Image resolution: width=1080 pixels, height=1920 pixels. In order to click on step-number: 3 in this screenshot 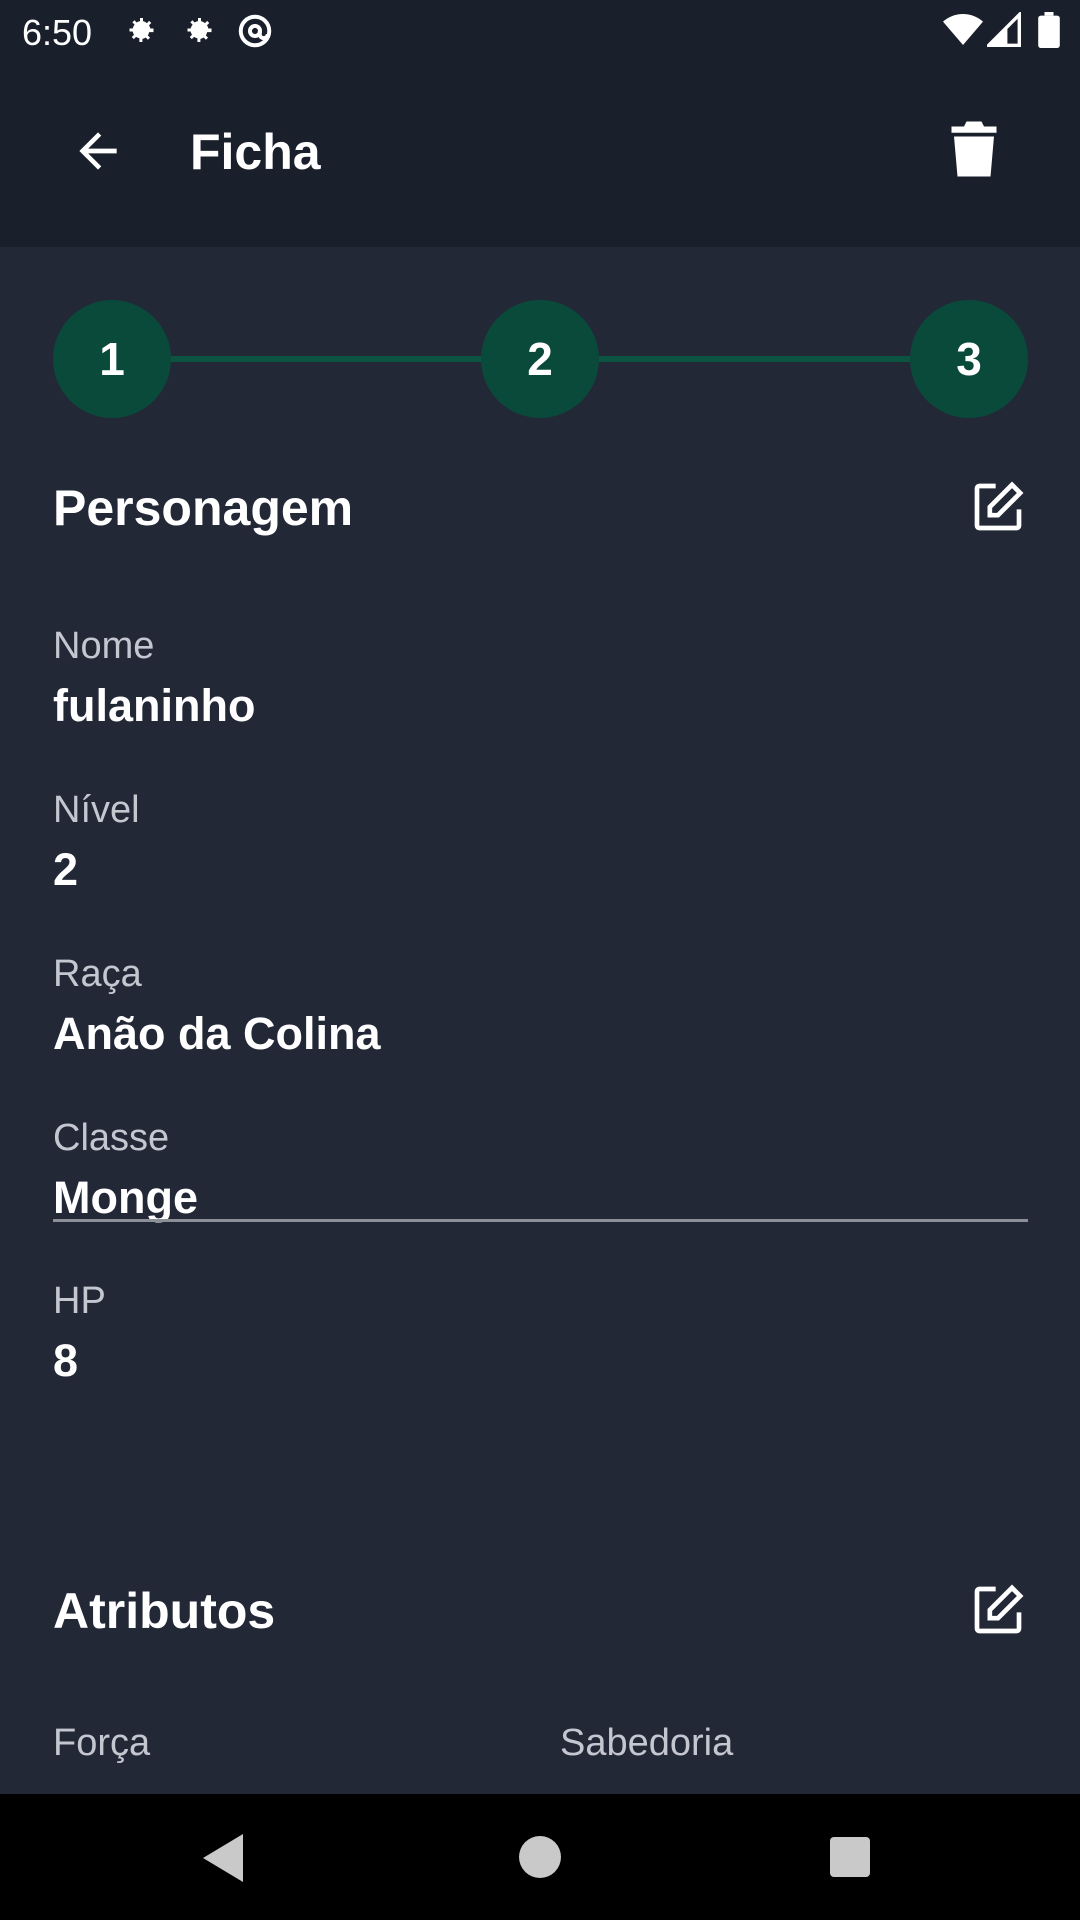, I will do `click(969, 359)`.